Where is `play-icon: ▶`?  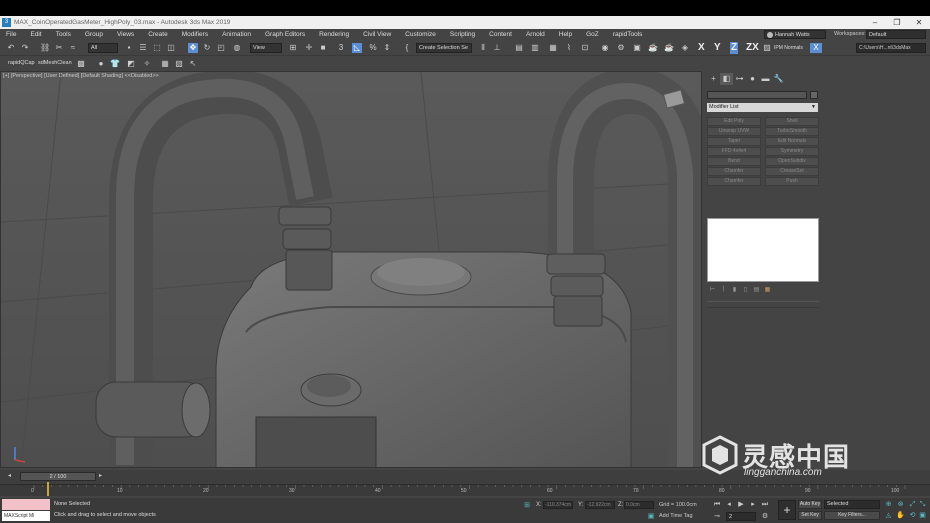
play-icon: ▶ is located at coordinates (741, 504).